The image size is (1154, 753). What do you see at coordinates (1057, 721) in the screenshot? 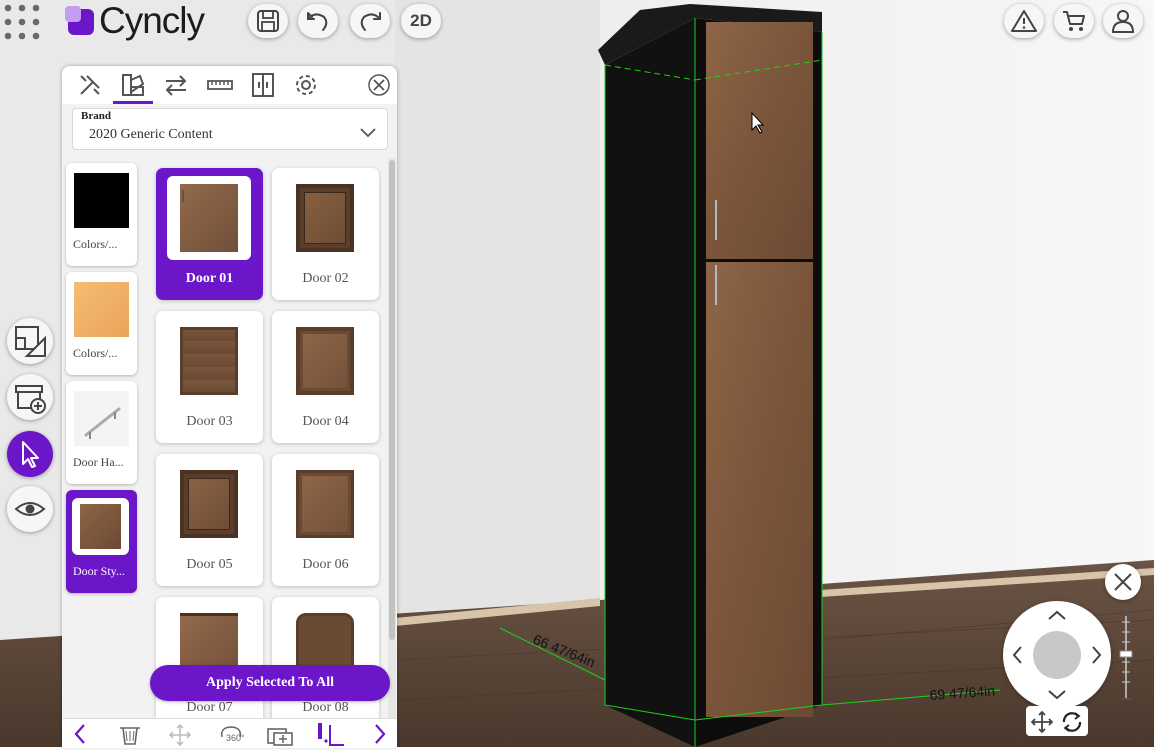
I see `nav-mode-toggle` at bounding box center [1057, 721].